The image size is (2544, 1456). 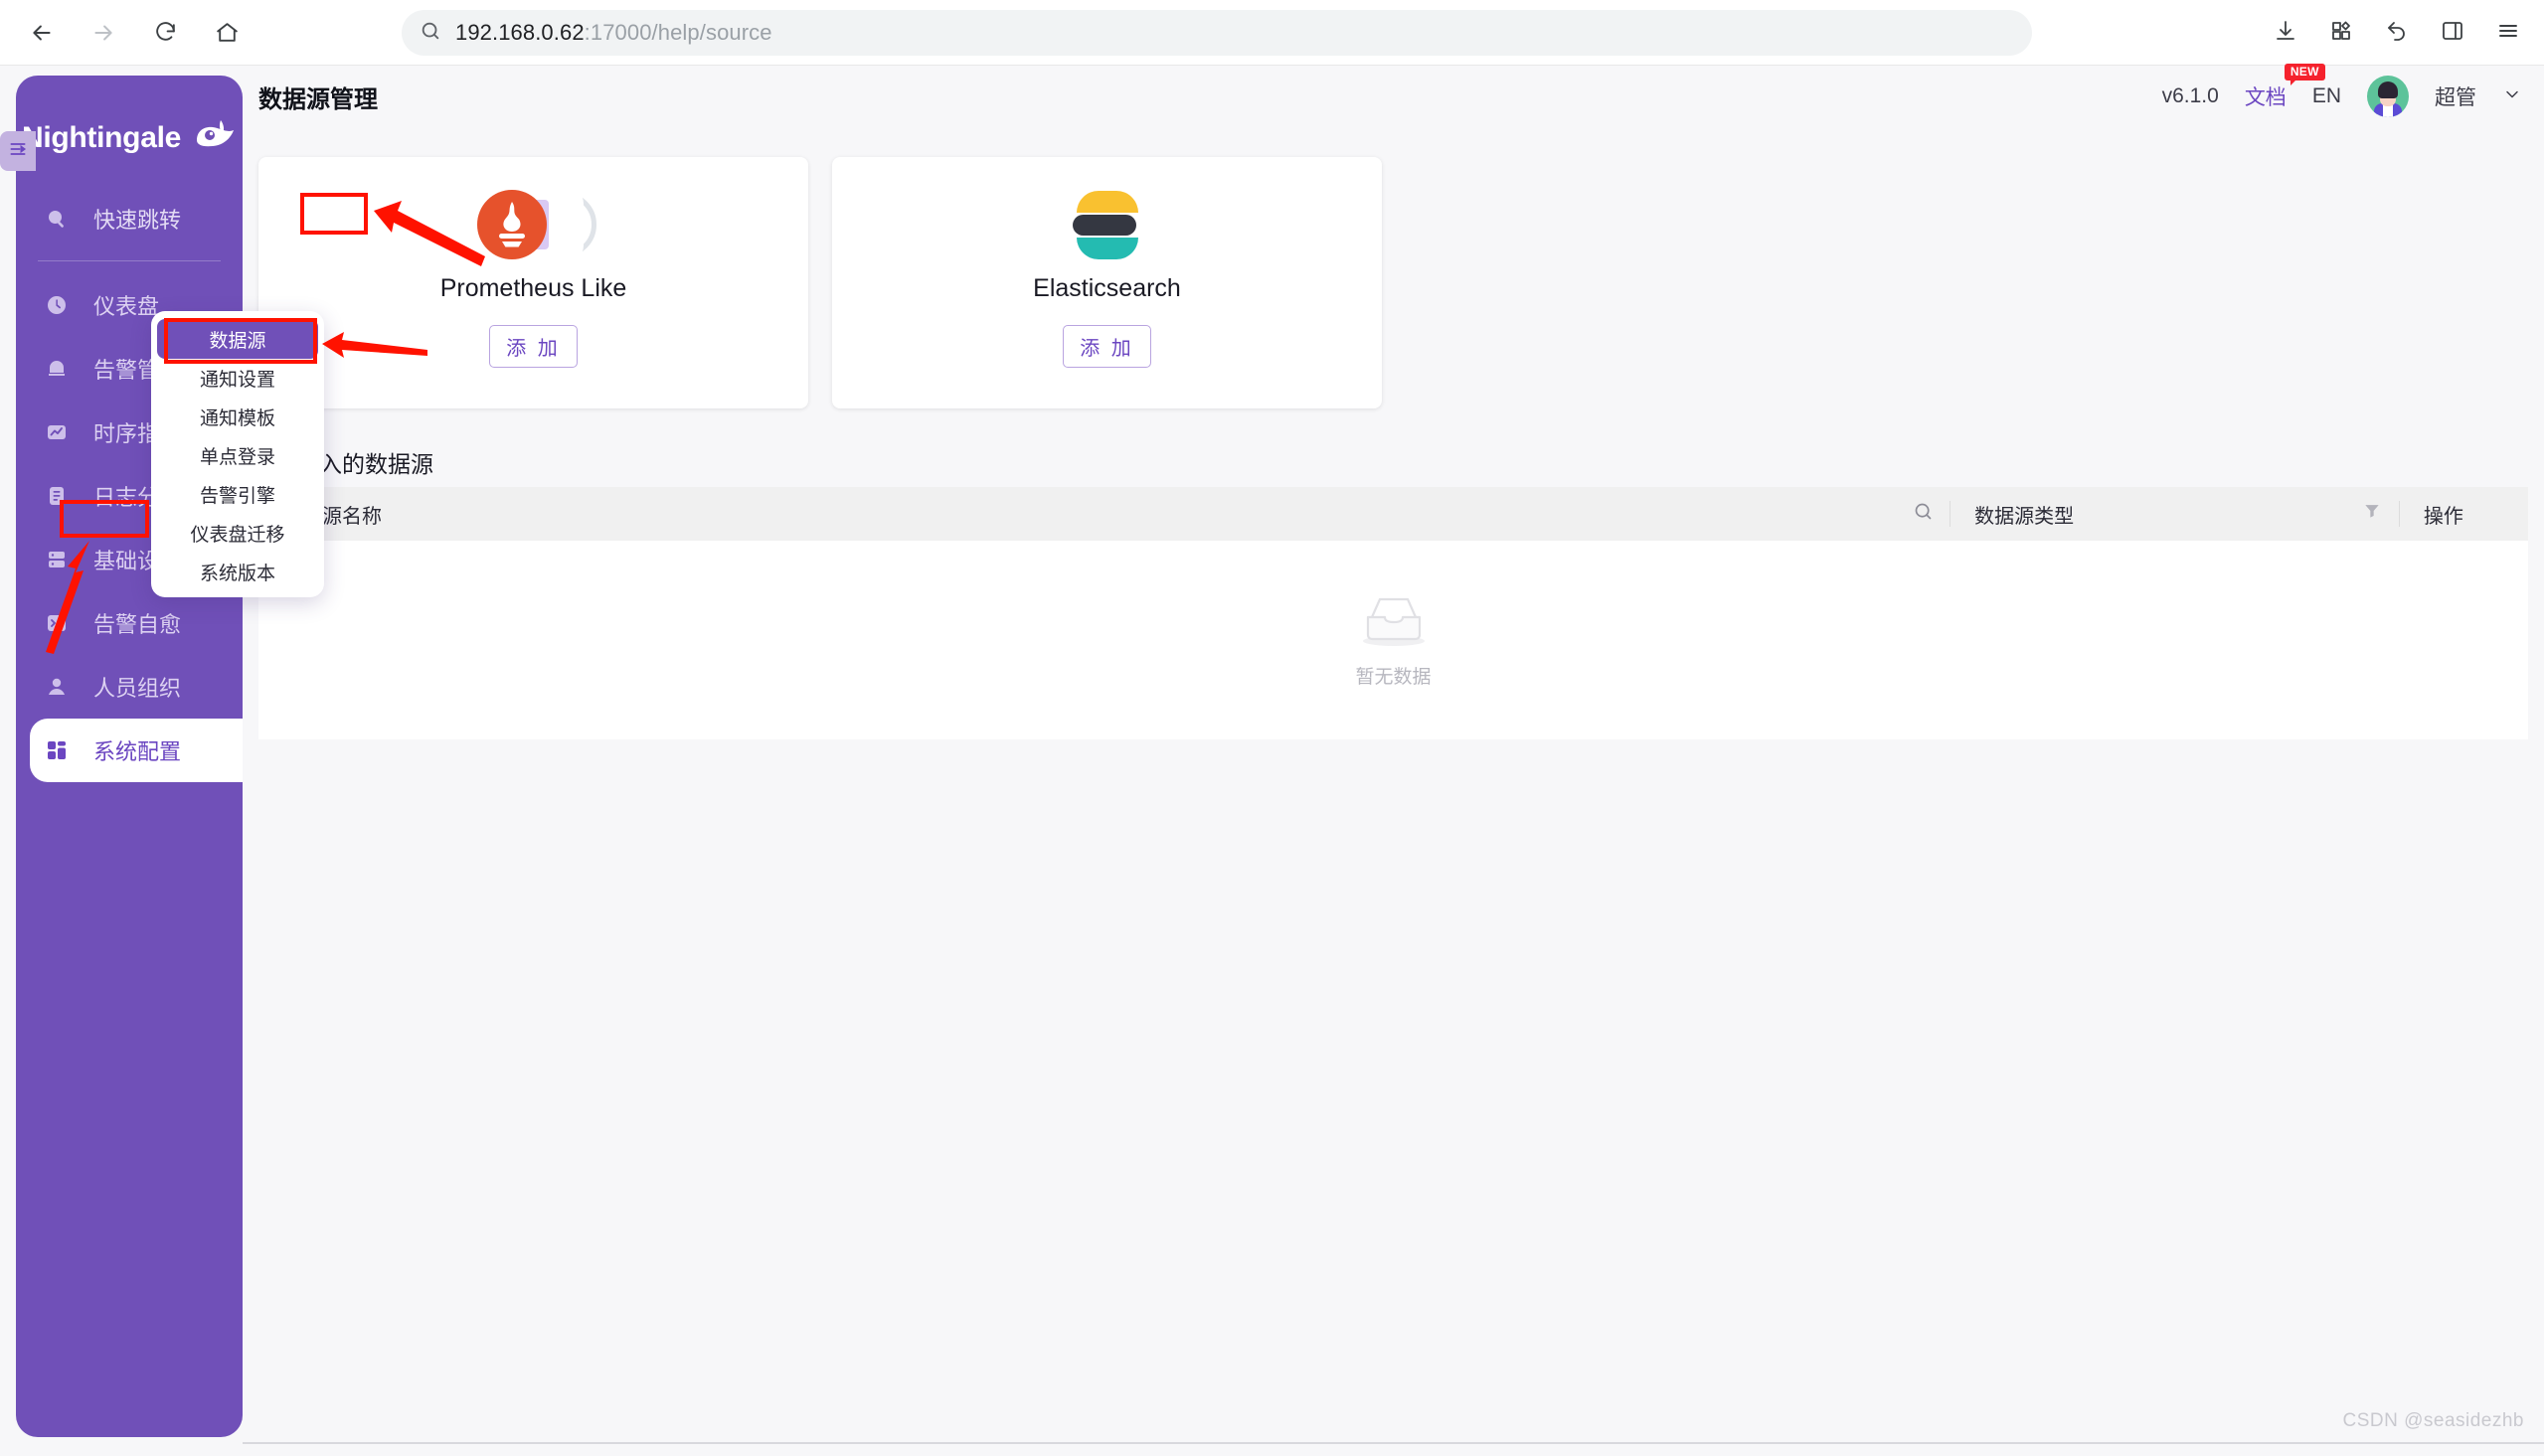 I want to click on sidebar-item-personnel-organization: 人员组织, so click(x=129, y=687).